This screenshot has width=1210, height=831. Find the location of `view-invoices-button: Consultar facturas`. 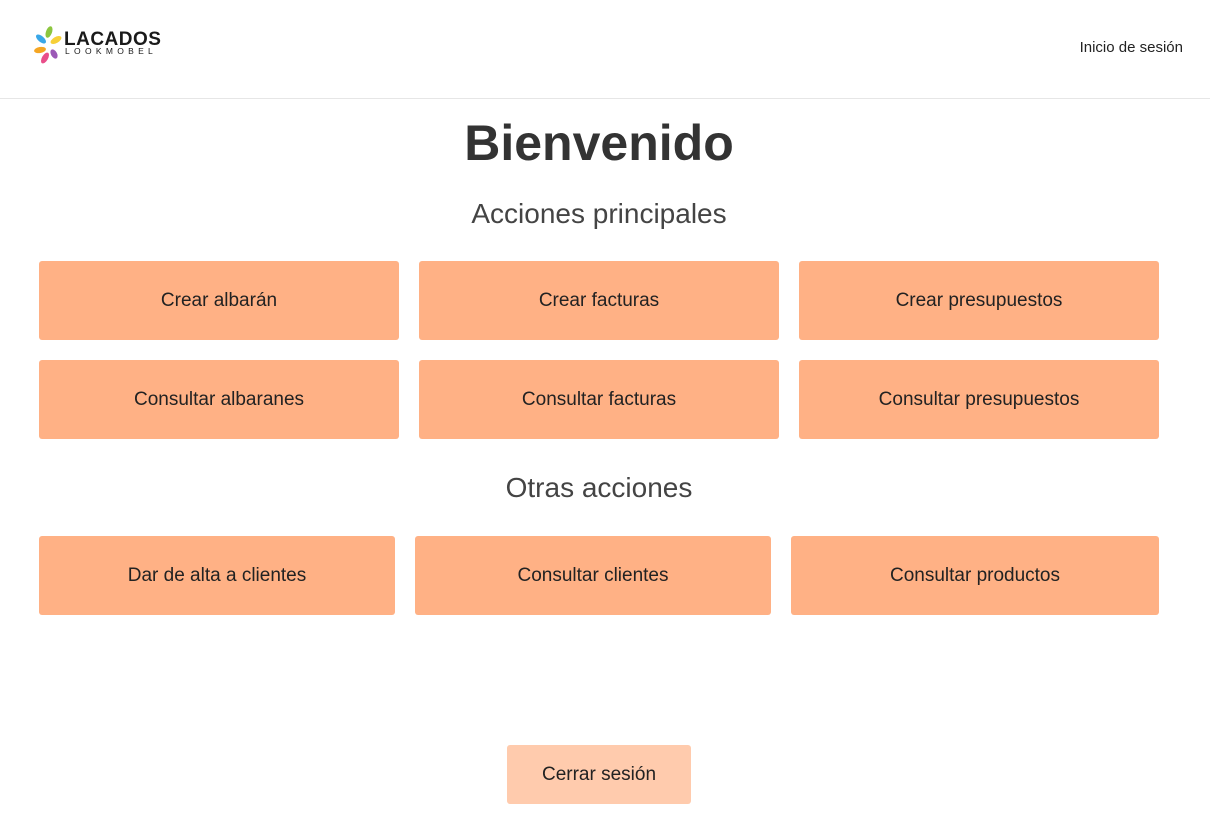

view-invoices-button: Consultar facturas is located at coordinates (599, 399).